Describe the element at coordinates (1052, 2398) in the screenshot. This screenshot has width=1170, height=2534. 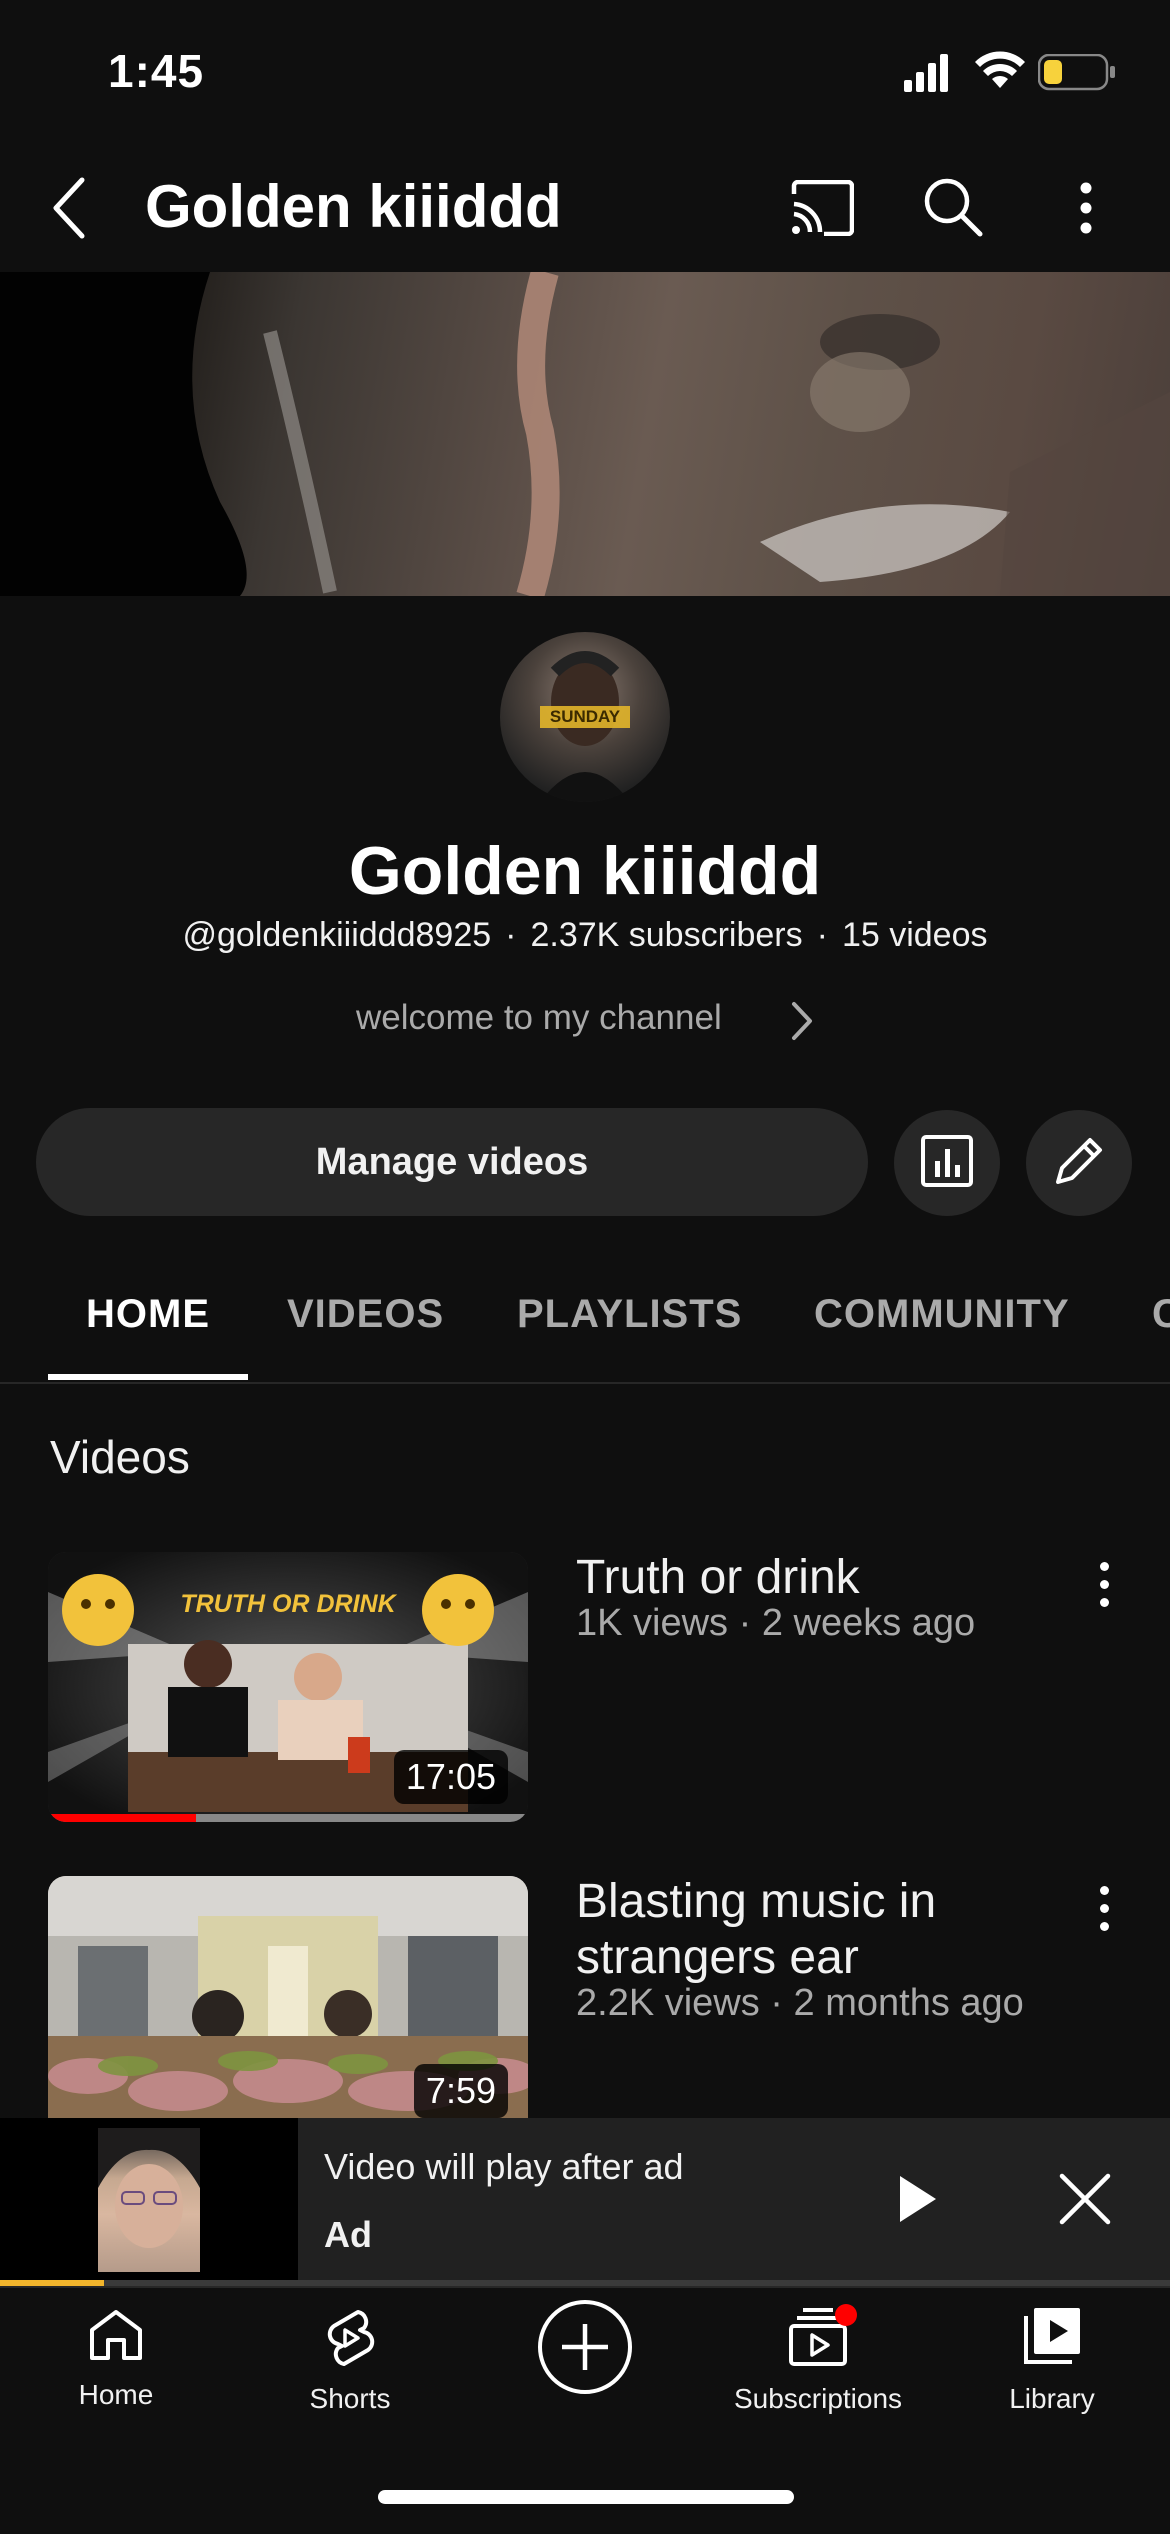
I see `nav-label: Library` at that location.